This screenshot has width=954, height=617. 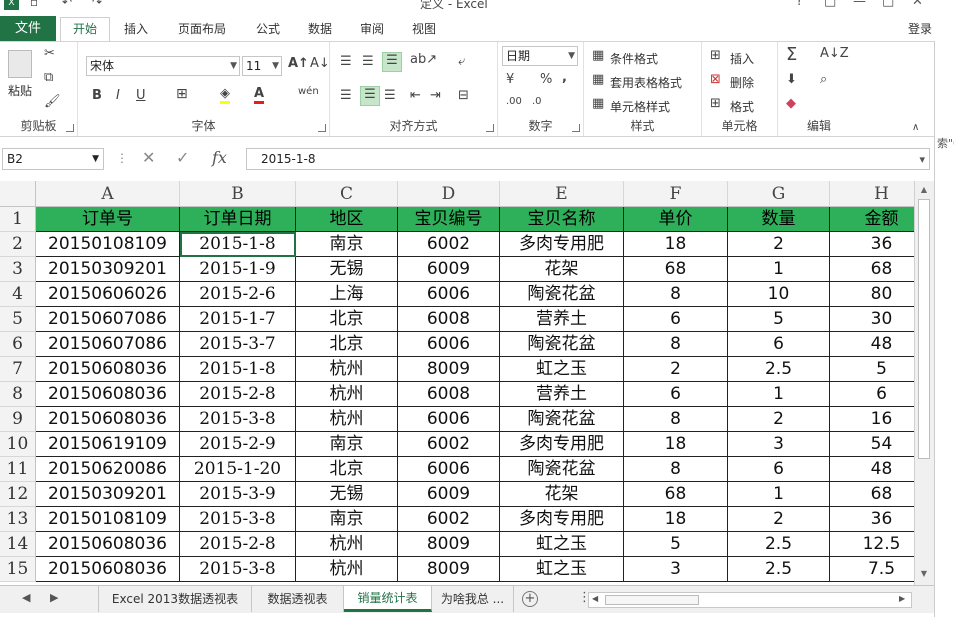 What do you see at coordinates (779, 444) in the screenshot?
I see `table-cell: 3` at bounding box center [779, 444].